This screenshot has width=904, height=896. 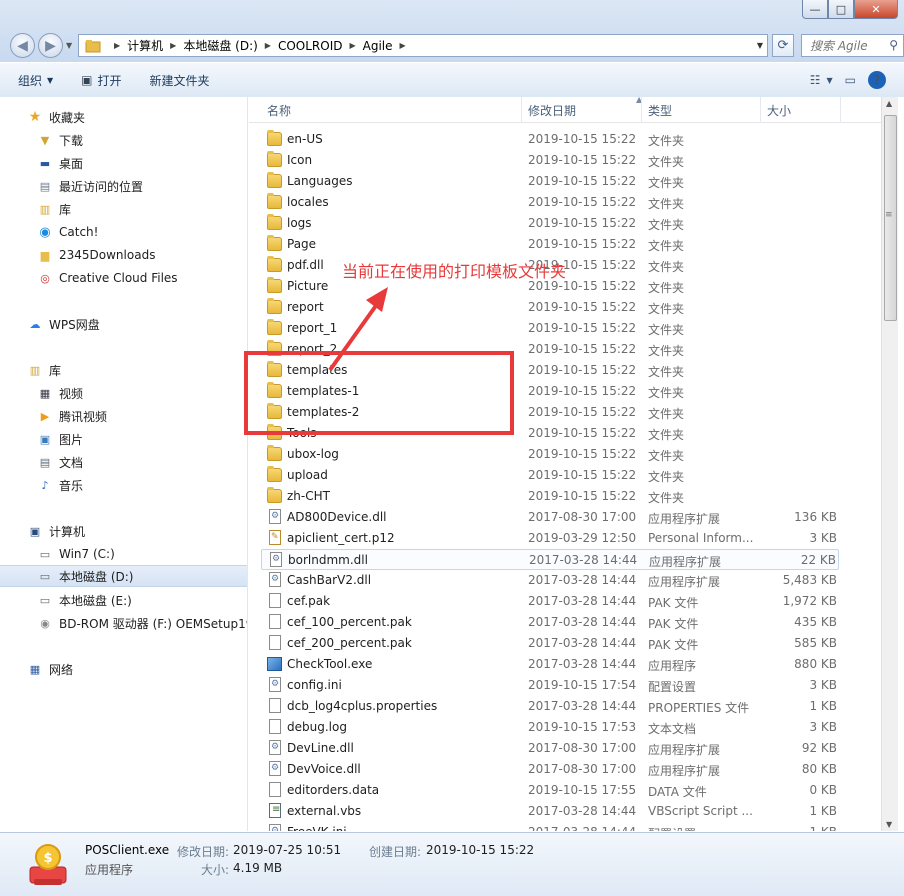 I want to click on recent-pages-dropdown-icon: ▼, so click(x=69, y=45).